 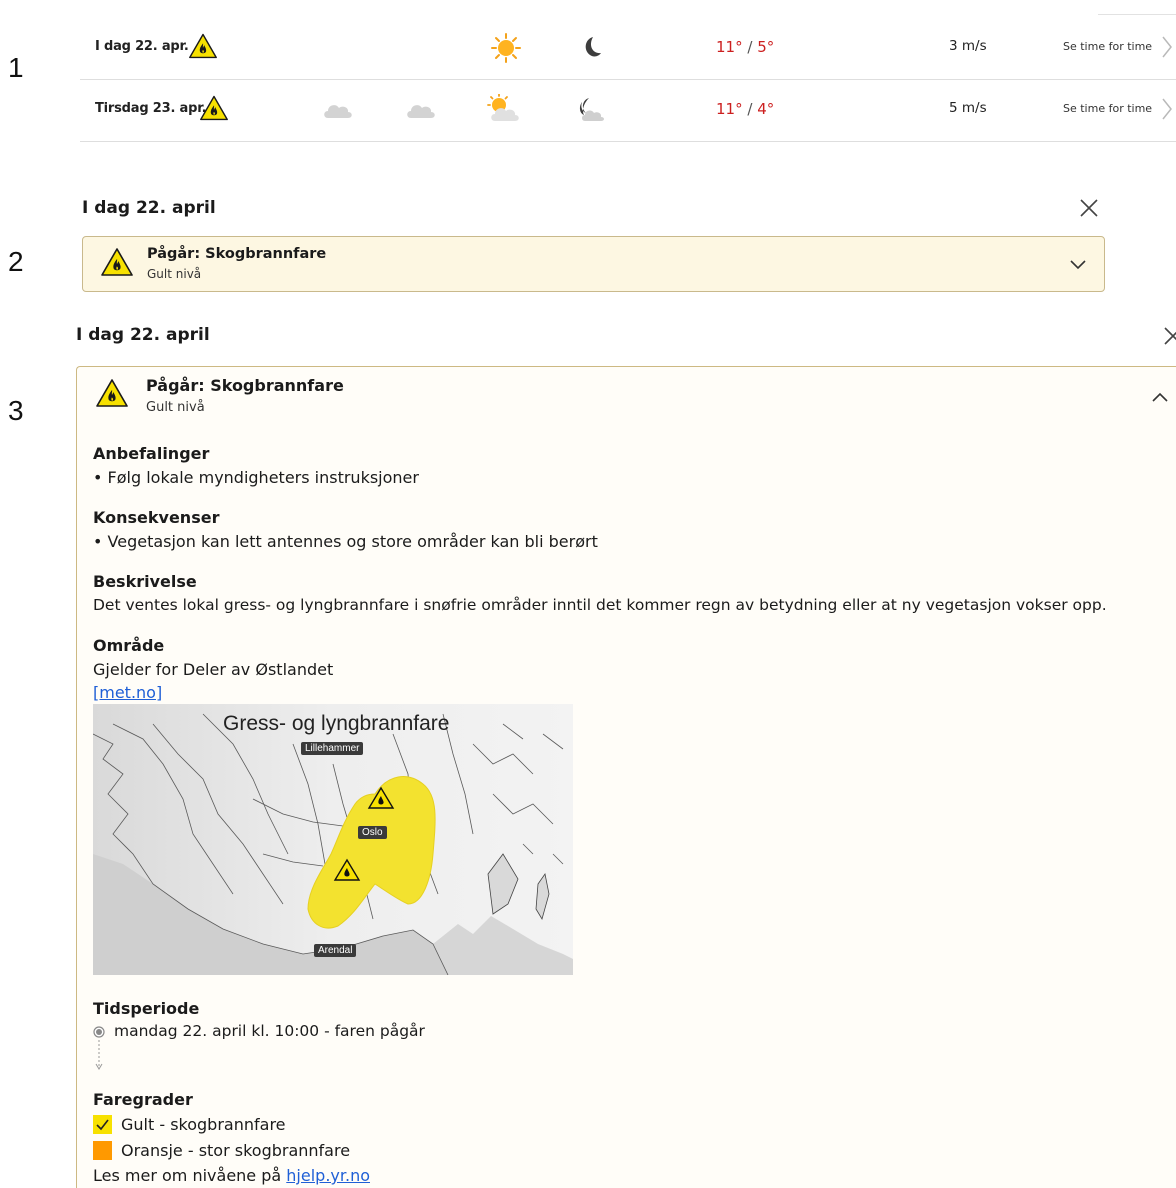 I want to click on area-heading: Område, so click(x=129, y=645).